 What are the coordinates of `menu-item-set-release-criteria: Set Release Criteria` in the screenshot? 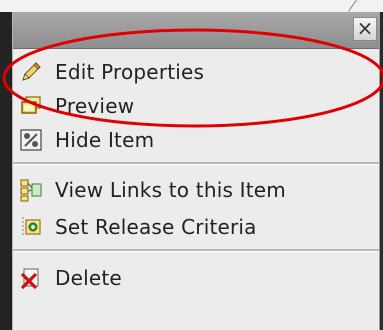 It's located at (196, 227).